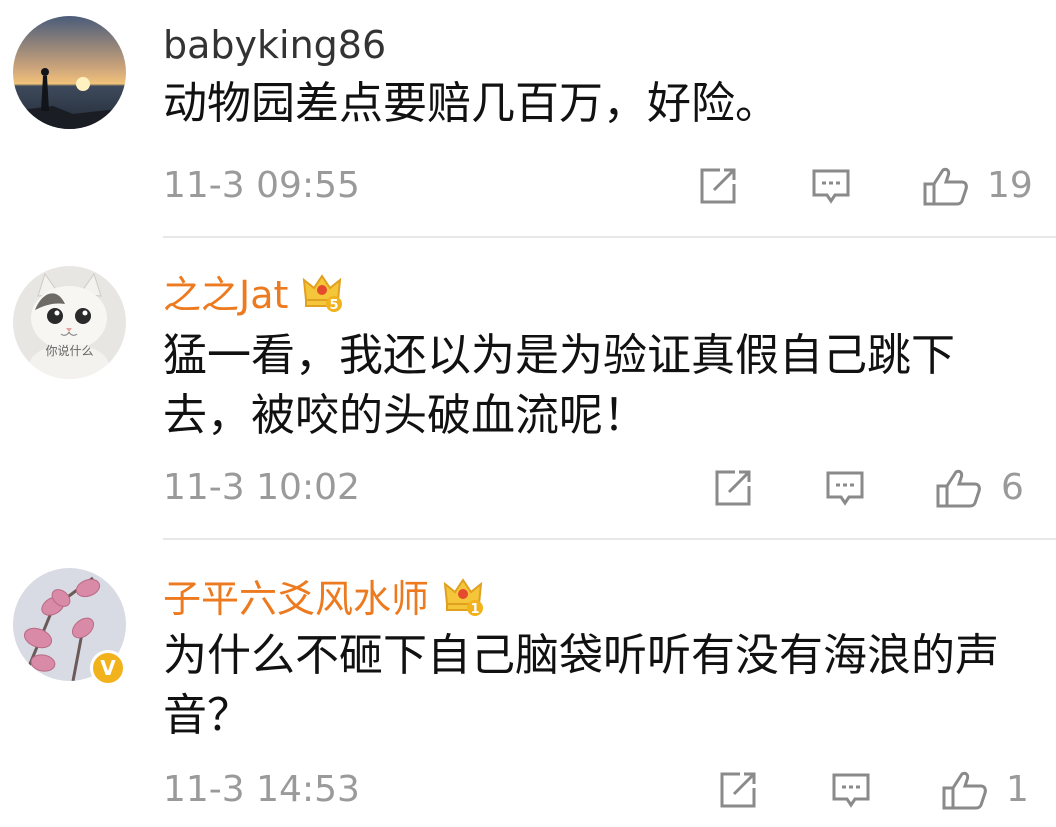 The width and height of the screenshot is (1056, 827). I want to click on comment-text: 动物园差点要赔几百万，好险。, so click(471, 103).